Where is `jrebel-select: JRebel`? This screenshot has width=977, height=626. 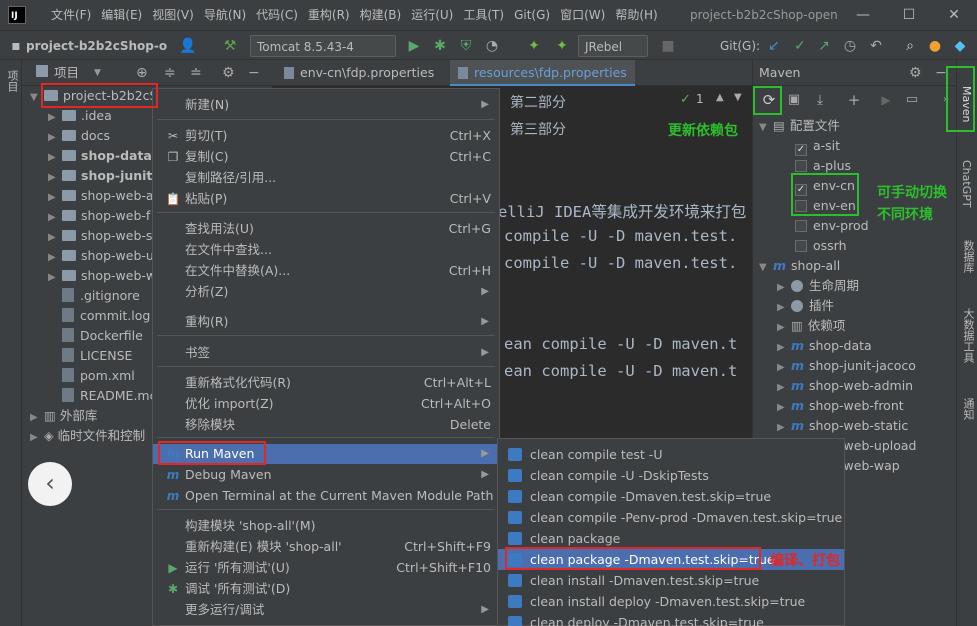
jrebel-select: JRebel is located at coordinates (613, 46).